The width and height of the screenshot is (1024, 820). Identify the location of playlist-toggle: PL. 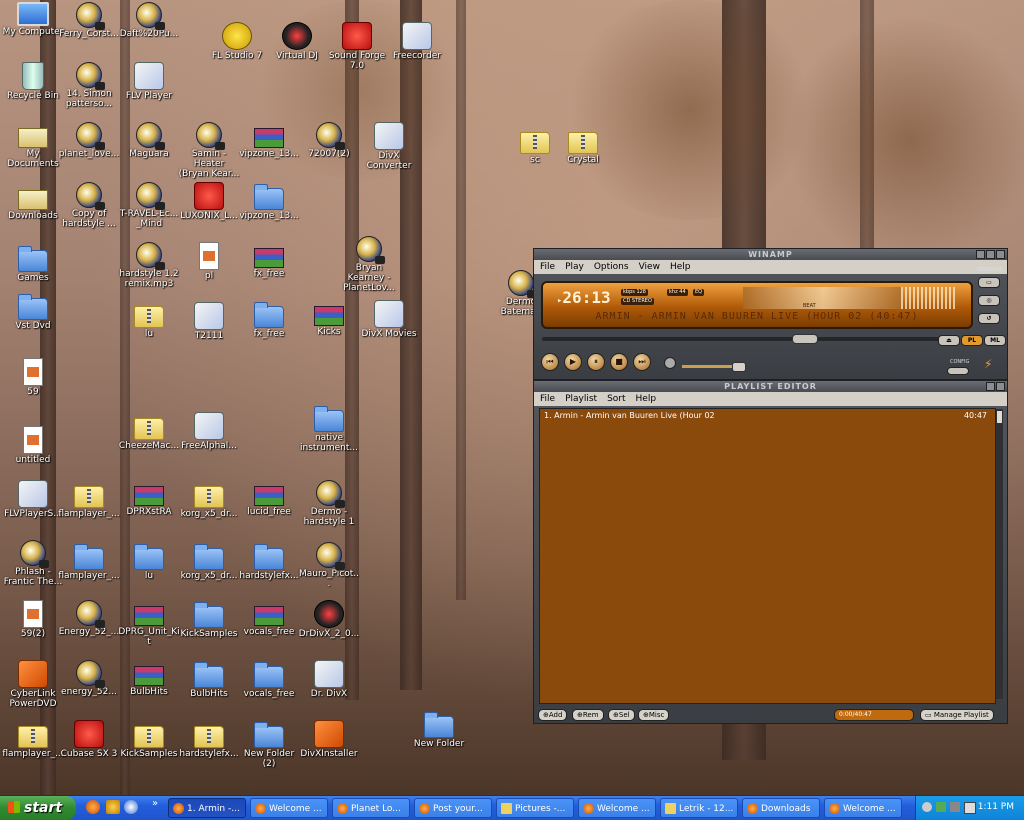
(972, 340).